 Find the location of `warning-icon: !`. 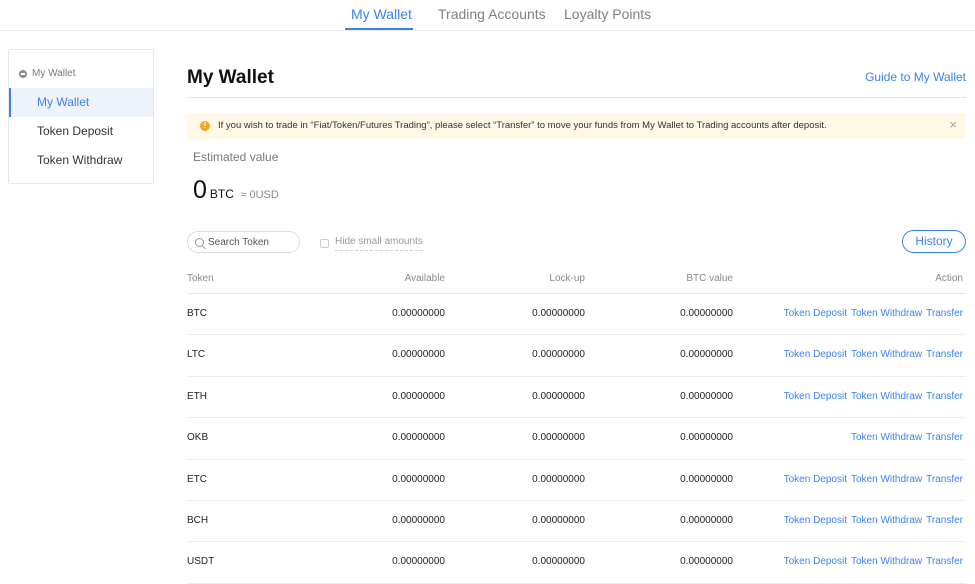

warning-icon: ! is located at coordinates (205, 126).